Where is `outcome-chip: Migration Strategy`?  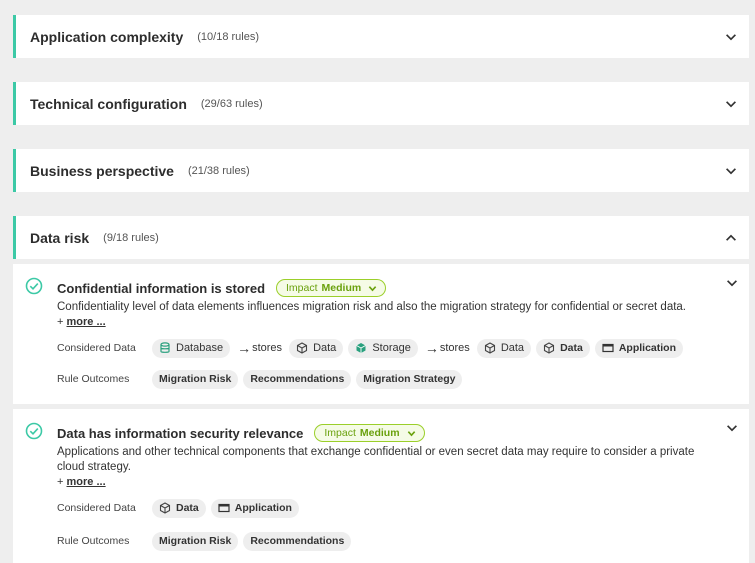 outcome-chip: Migration Strategy is located at coordinates (409, 379).